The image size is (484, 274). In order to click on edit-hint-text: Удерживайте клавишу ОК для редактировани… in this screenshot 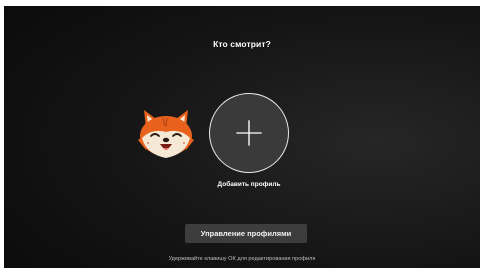, I will do `click(242, 259)`.